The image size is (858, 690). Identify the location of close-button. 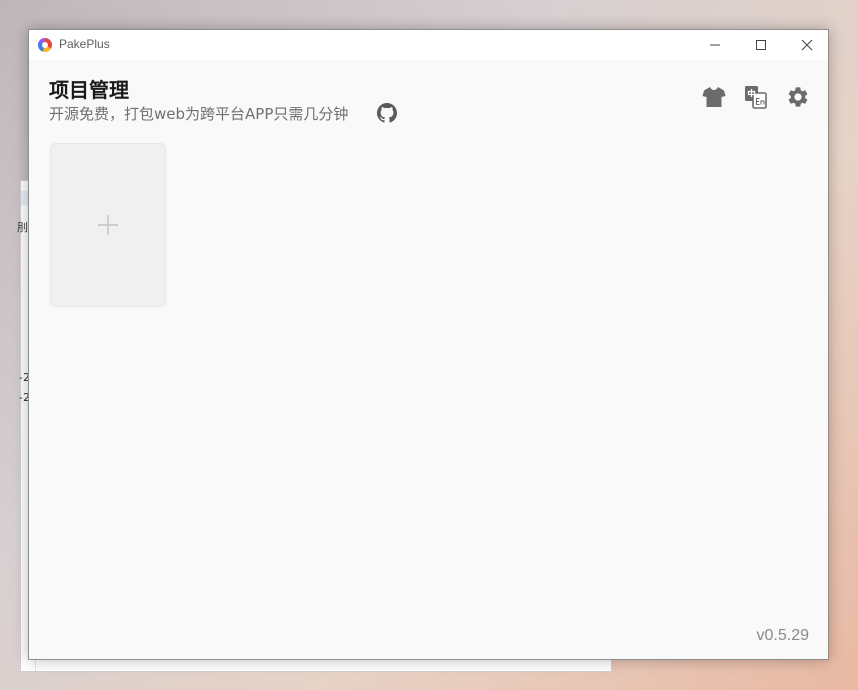
(807, 45).